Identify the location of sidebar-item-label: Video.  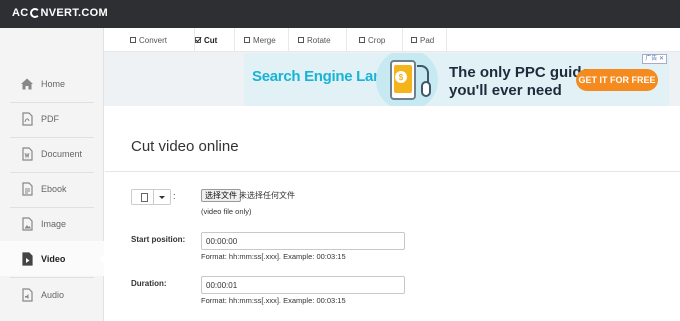
(53, 258).